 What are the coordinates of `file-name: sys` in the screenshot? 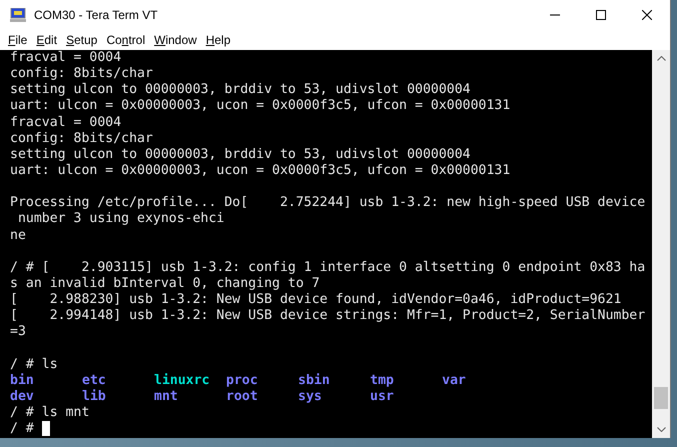 It's located at (310, 397).